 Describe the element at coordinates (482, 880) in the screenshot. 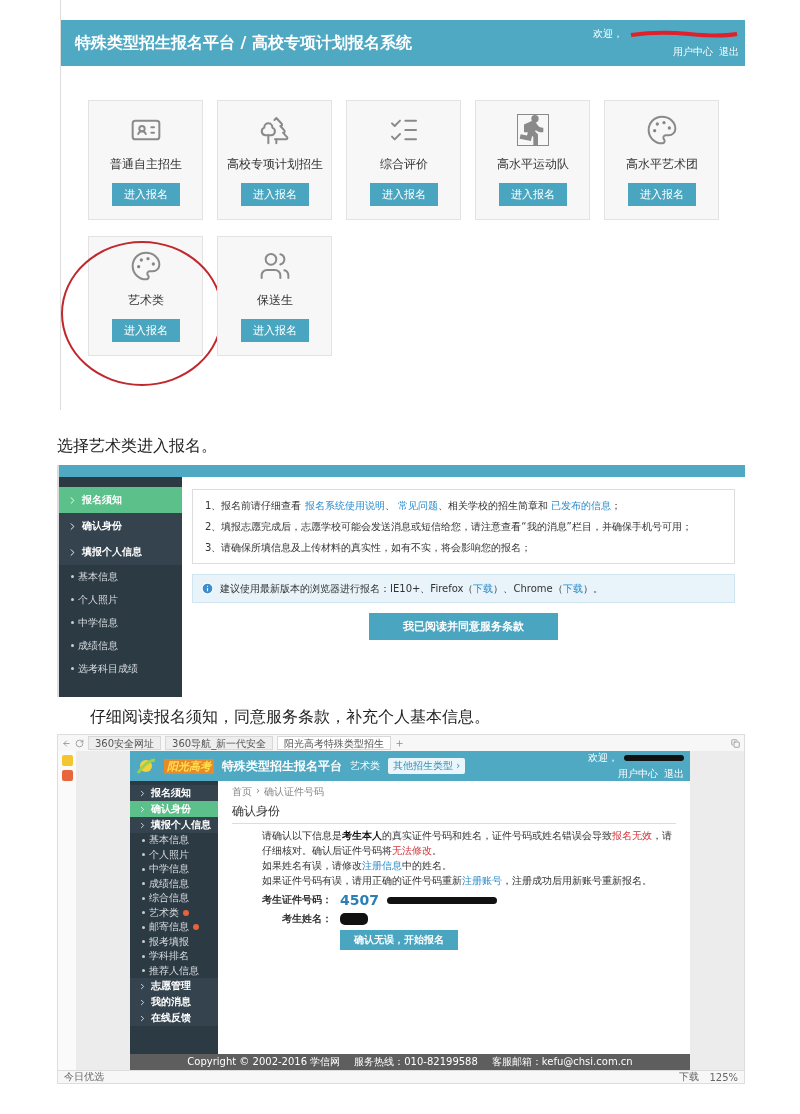

I see `link: 注册账号` at that location.